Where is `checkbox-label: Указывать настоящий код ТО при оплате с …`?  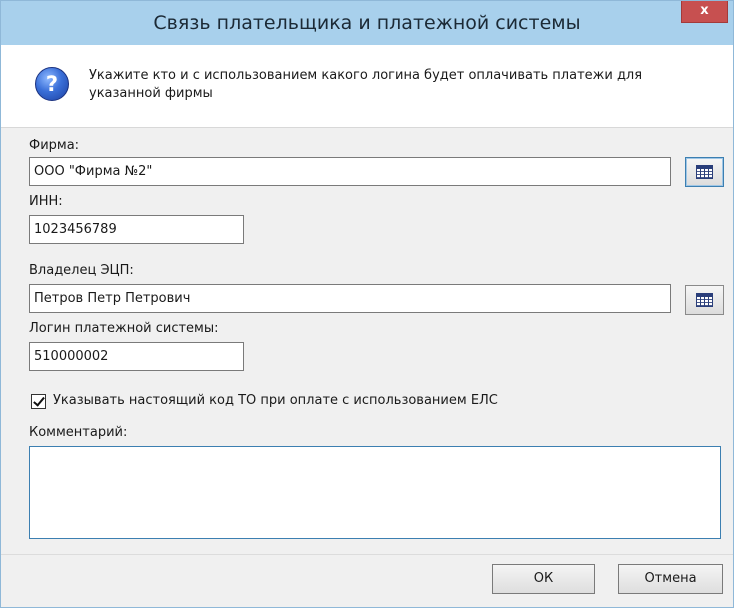
checkbox-label: Указывать настоящий код ТО при оплате с … is located at coordinates (275, 400).